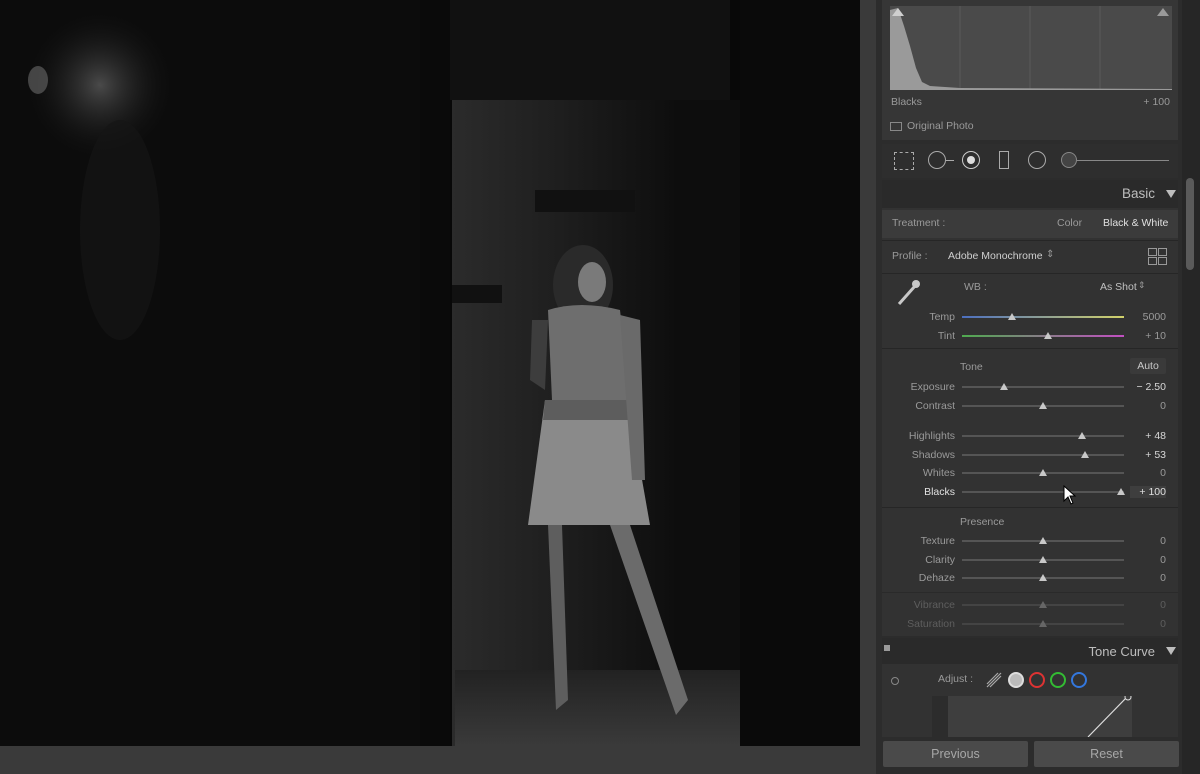 The width and height of the screenshot is (1200, 774). I want to click on basic-title: Basic, so click(1138, 193).